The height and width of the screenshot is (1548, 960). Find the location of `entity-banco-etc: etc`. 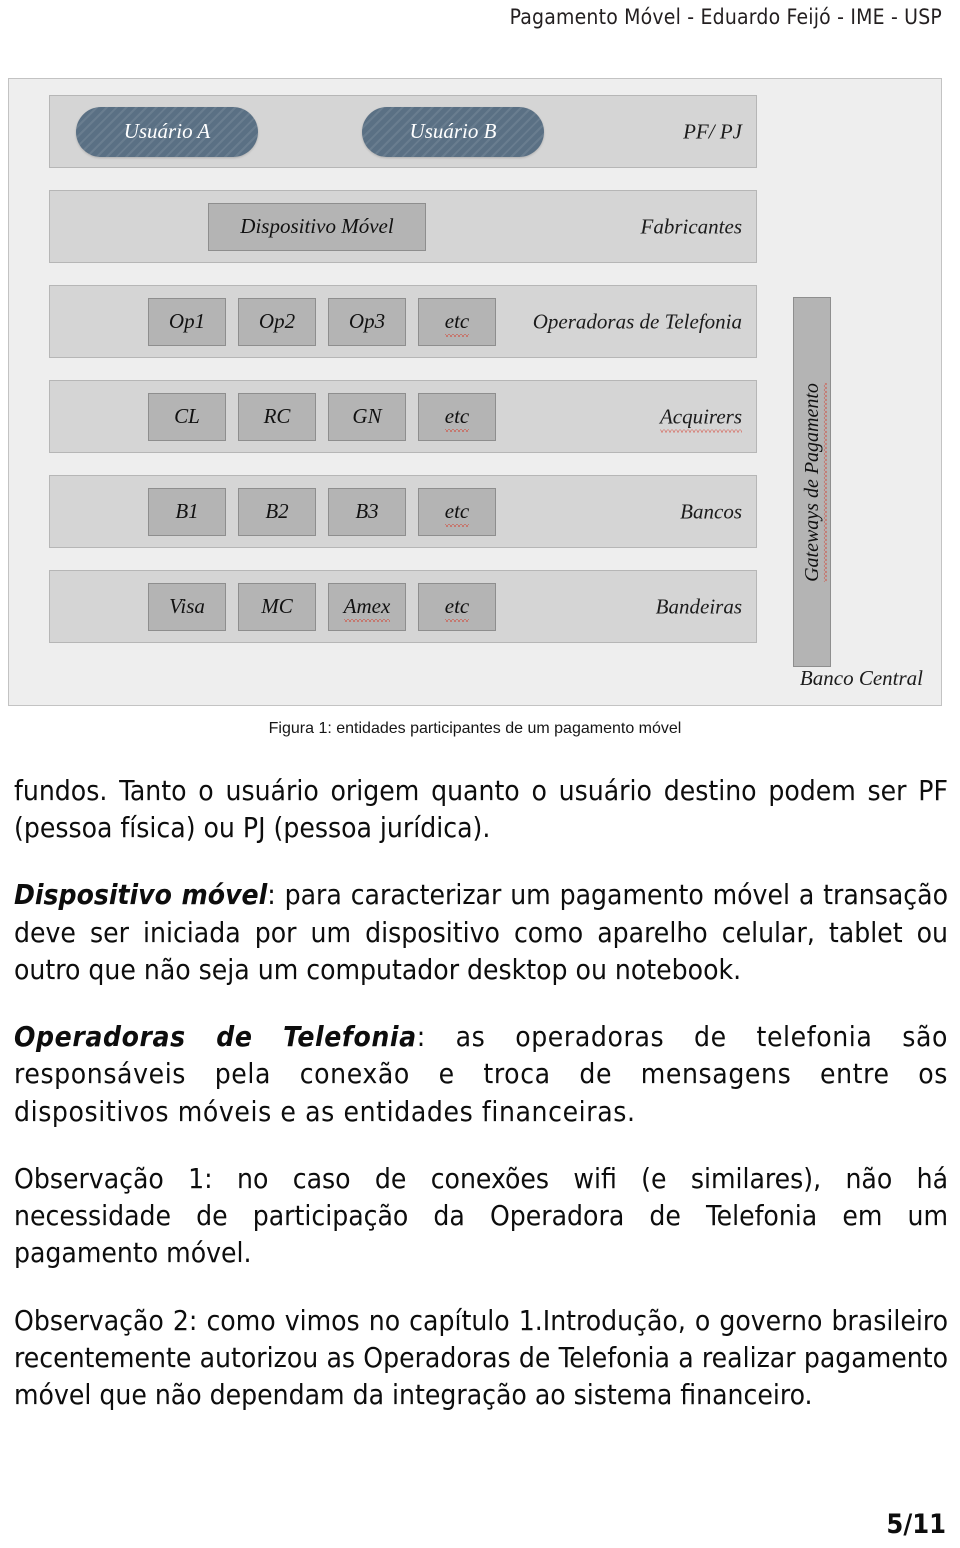

entity-banco-etc: etc is located at coordinates (457, 511).